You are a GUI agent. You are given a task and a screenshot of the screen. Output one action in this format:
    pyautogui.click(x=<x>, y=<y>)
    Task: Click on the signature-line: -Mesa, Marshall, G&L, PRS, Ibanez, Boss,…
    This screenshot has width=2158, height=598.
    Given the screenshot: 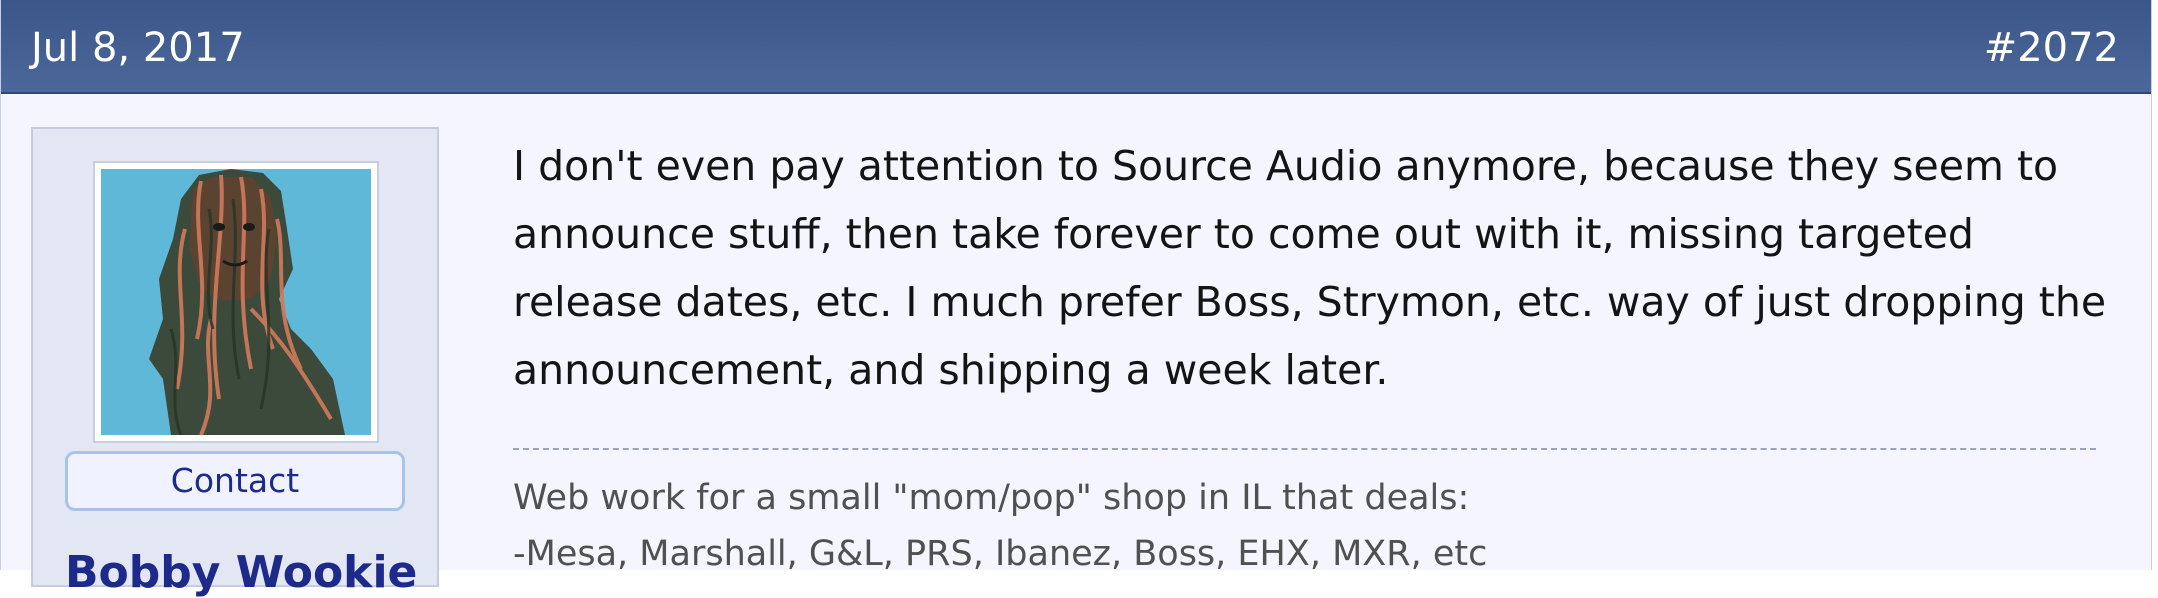 What is the action you would take?
    pyautogui.click(x=1000, y=554)
    